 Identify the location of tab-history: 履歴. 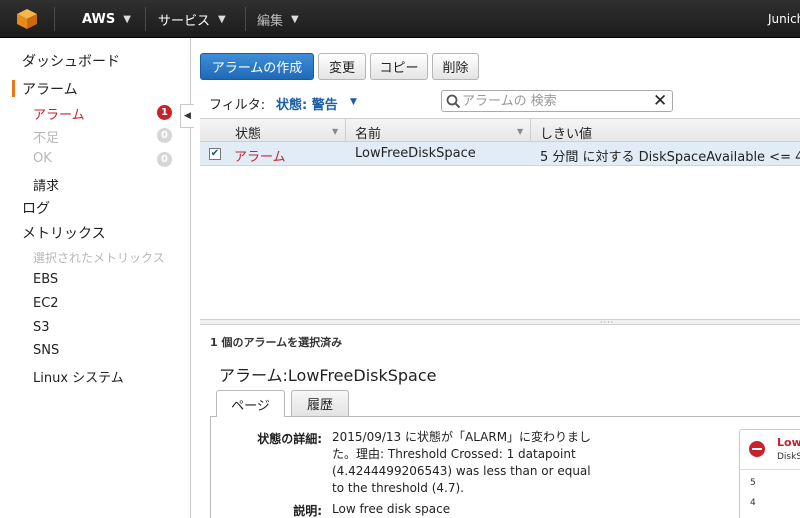
(320, 403).